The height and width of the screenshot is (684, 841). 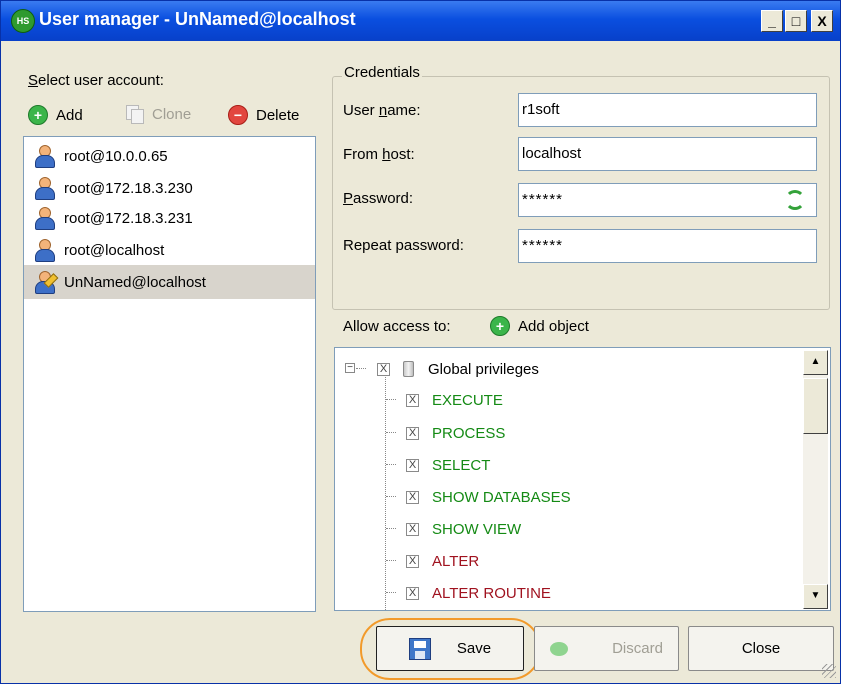 I want to click on user-name: root@172.18.3.230, so click(x=128, y=188).